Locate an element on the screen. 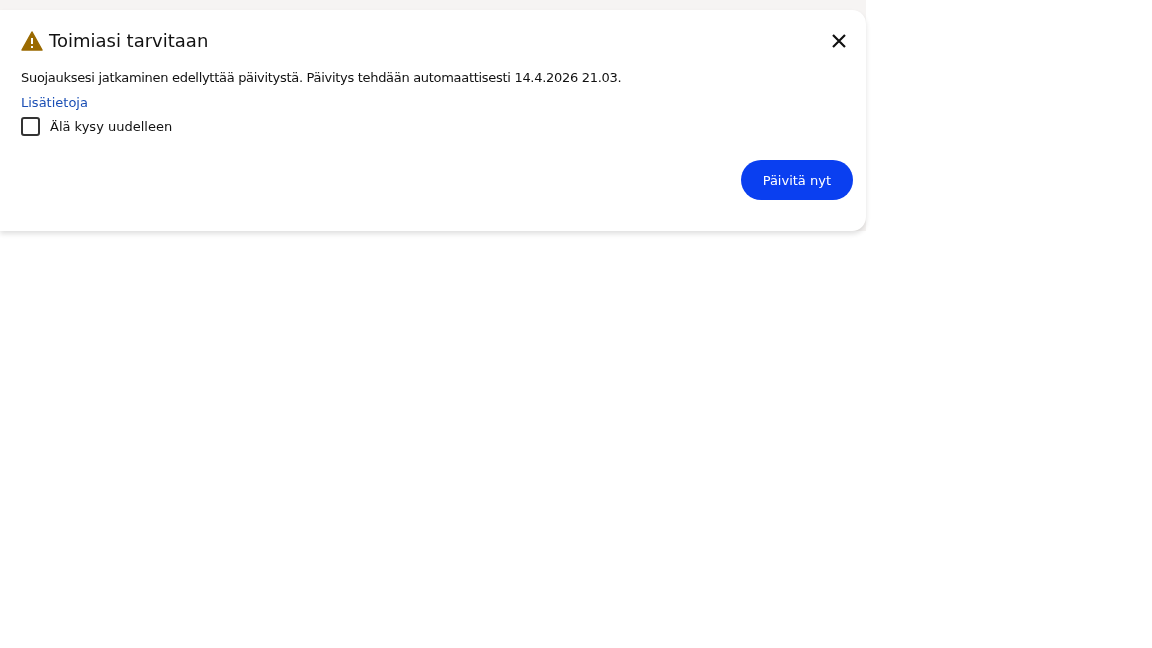 The width and height of the screenshot is (1152, 648). dialog-title: Toimiasi tarvitaan is located at coordinates (129, 40).